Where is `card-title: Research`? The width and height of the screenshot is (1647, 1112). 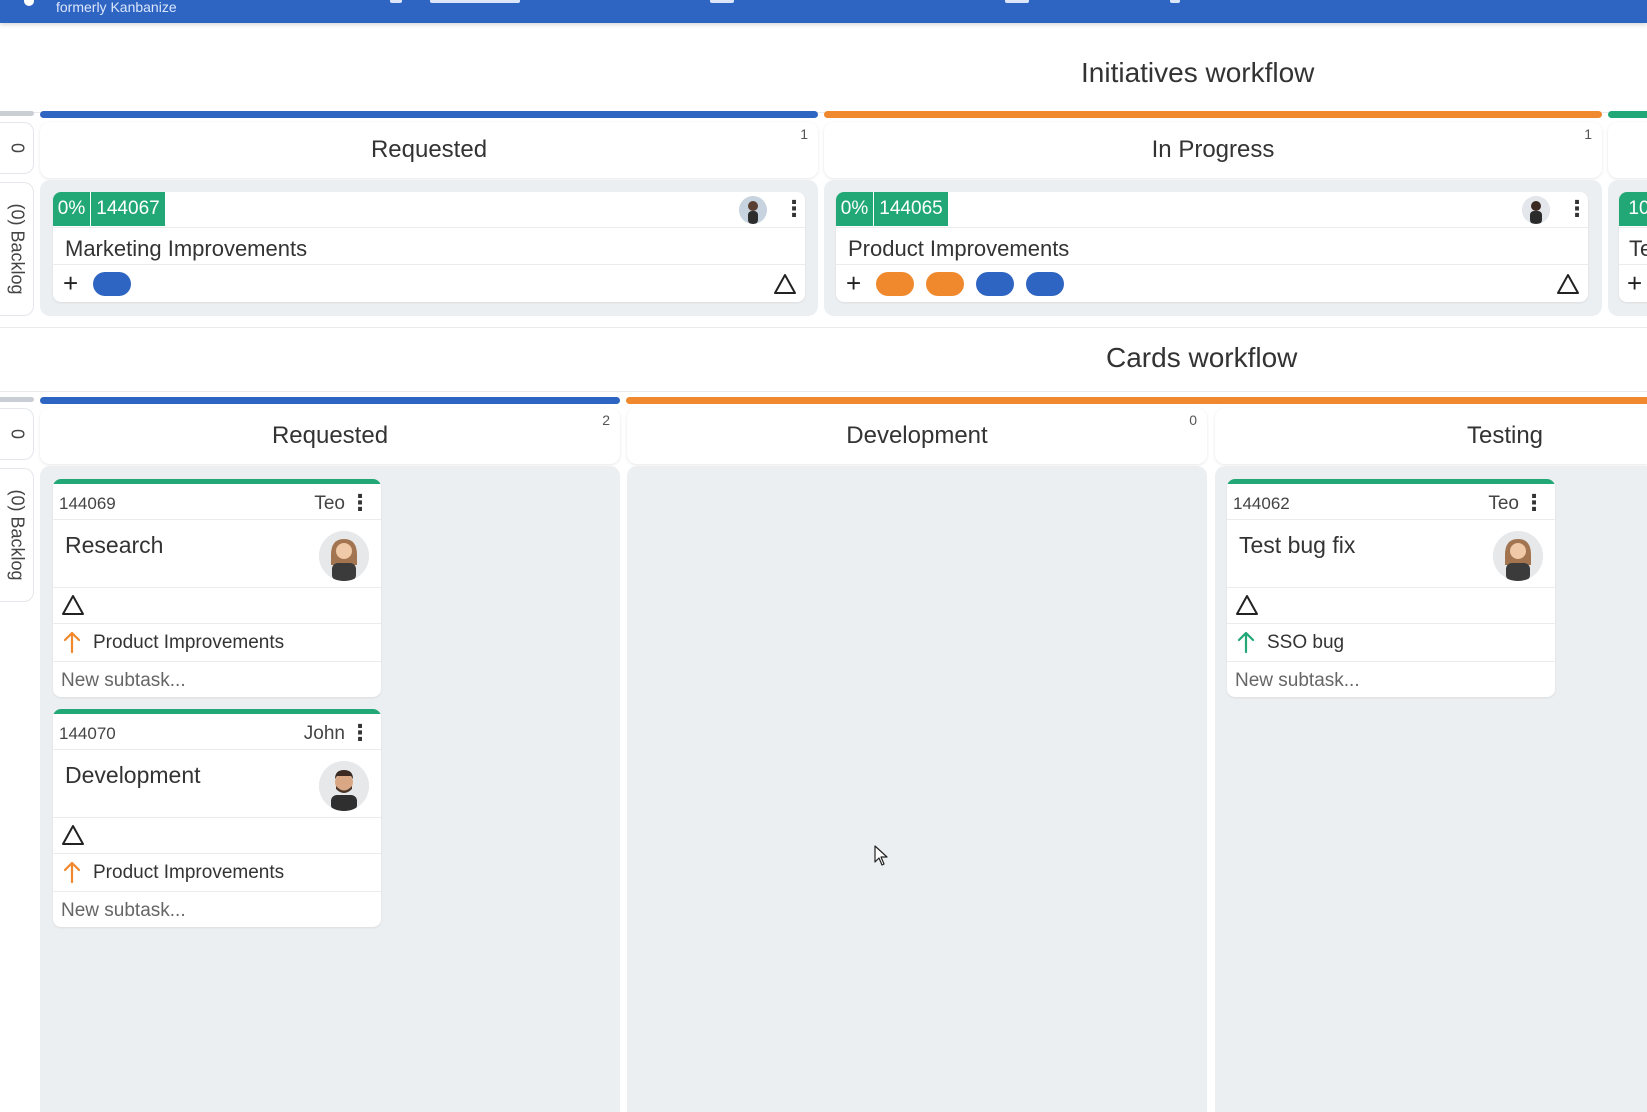
card-title: Research is located at coordinates (114, 545).